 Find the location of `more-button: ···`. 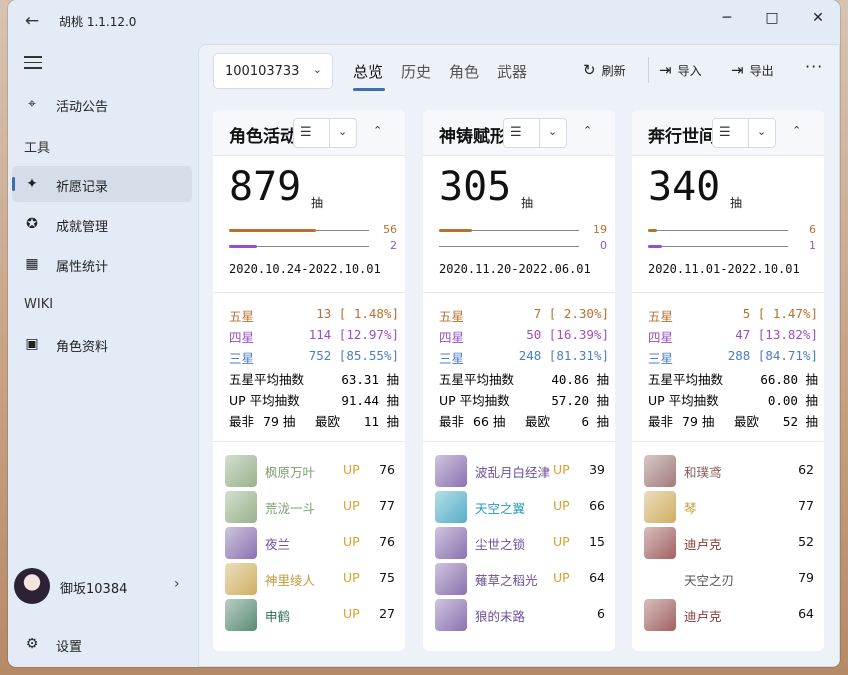

more-button: ··· is located at coordinates (814, 66).